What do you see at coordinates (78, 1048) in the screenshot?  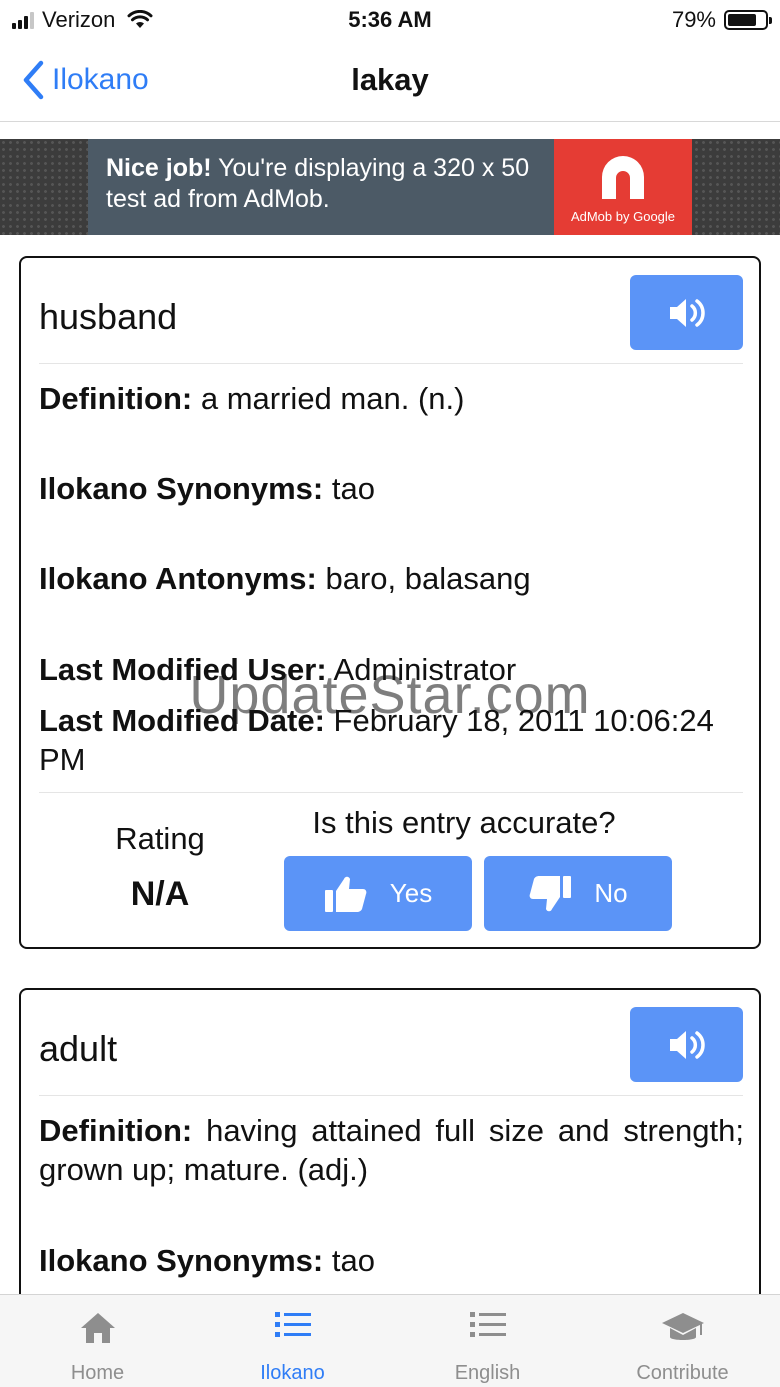 I see `entry-word: adult` at bounding box center [78, 1048].